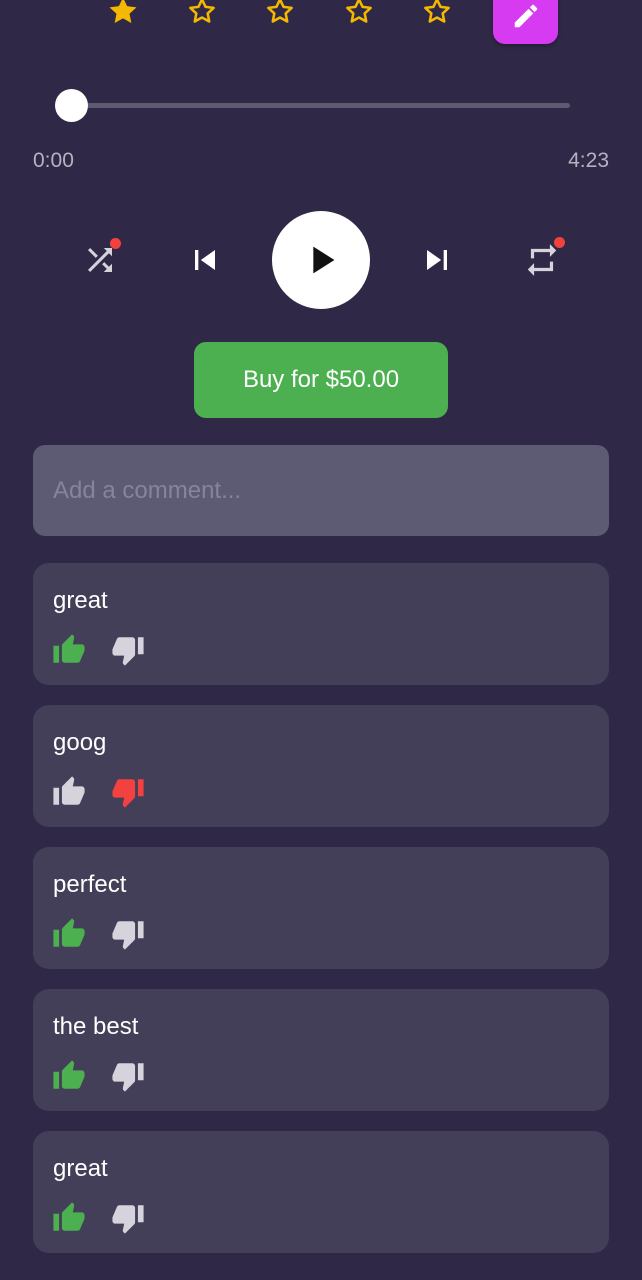  Describe the element at coordinates (559, 242) in the screenshot. I see `repeat-indicator` at that location.